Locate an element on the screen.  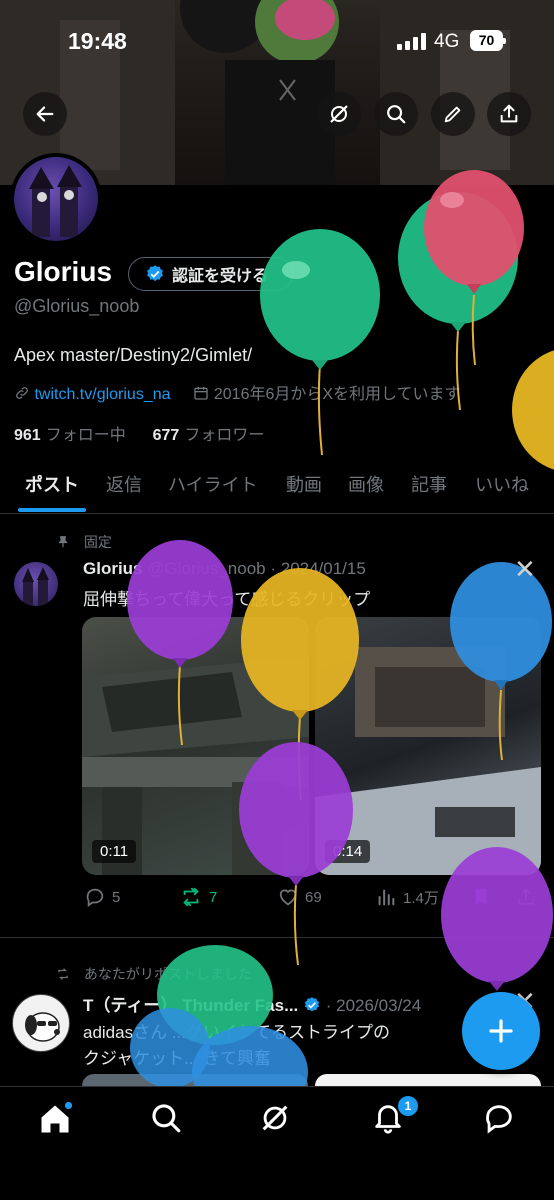
repost-action: 7 is located at coordinates (198, 897).